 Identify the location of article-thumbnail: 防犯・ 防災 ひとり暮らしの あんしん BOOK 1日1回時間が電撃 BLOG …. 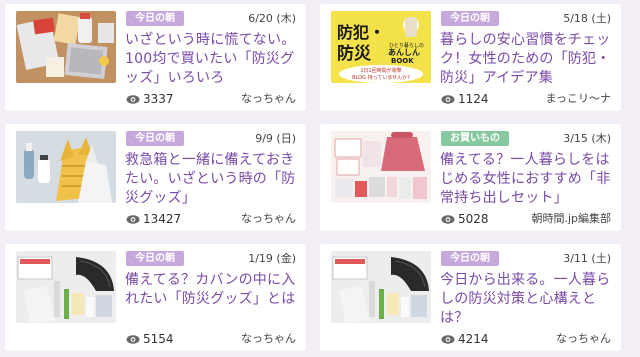
(381, 47).